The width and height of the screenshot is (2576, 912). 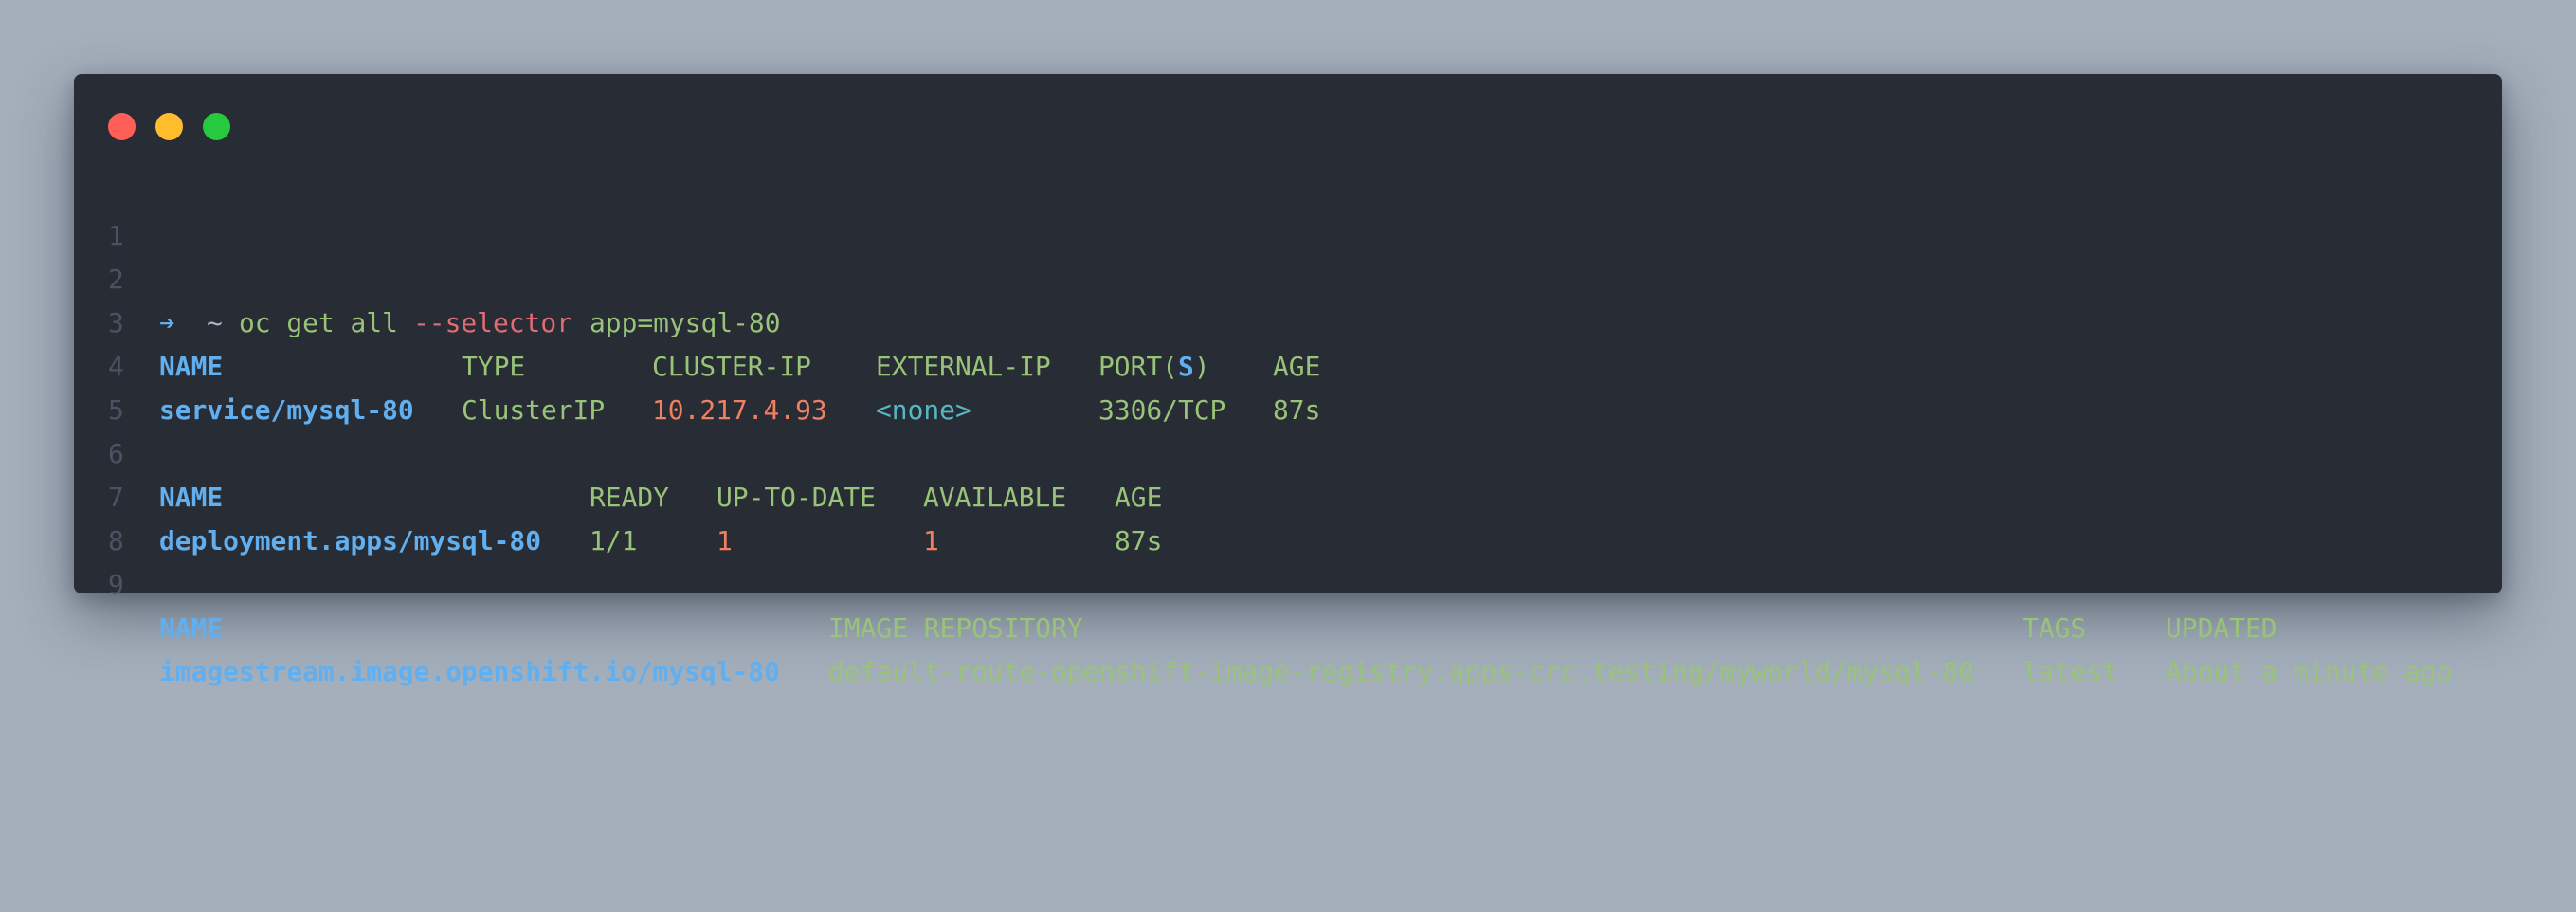 What do you see at coordinates (685, 322) in the screenshot?
I see `command-argument: app=mysql-80` at bounding box center [685, 322].